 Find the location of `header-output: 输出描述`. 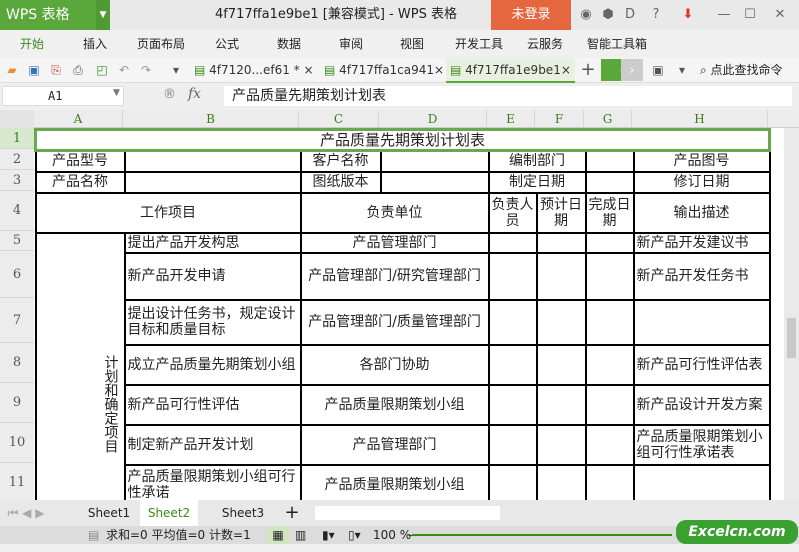

header-output: 输出描述 is located at coordinates (701, 212).